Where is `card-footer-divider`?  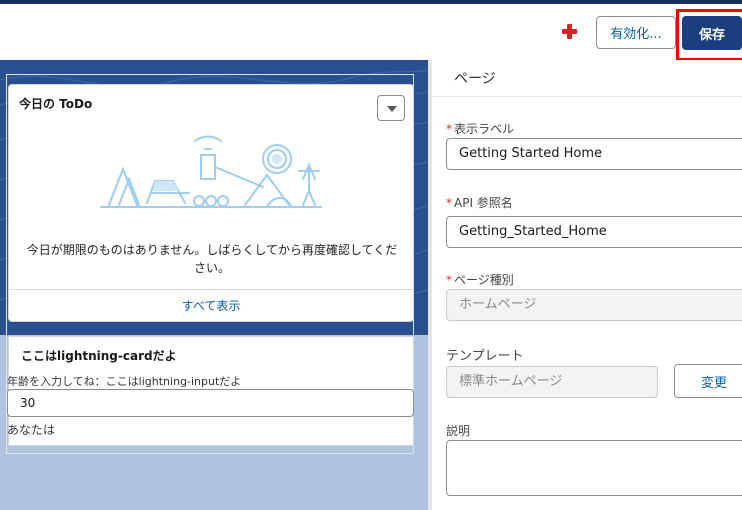 card-footer-divider is located at coordinates (211, 289).